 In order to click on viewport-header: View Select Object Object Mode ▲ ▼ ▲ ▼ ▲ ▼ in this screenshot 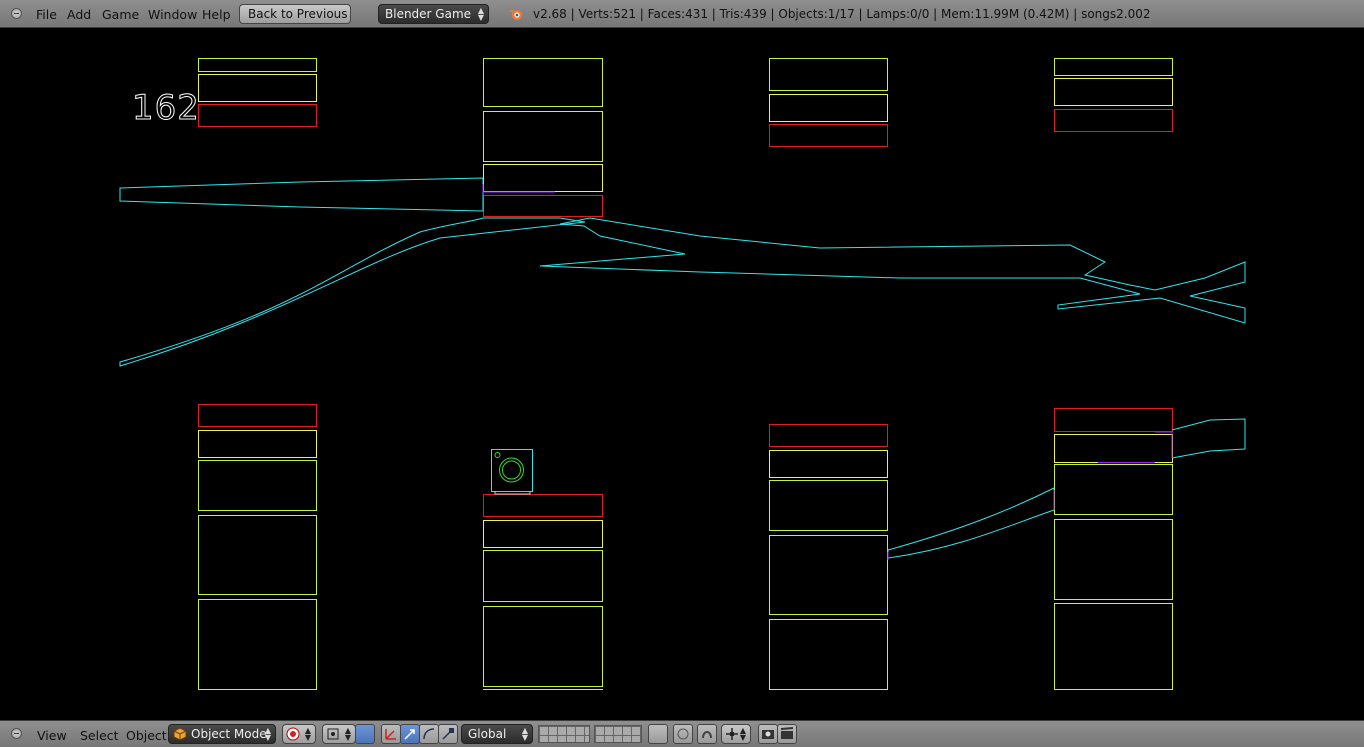, I will do `click(682, 733)`.